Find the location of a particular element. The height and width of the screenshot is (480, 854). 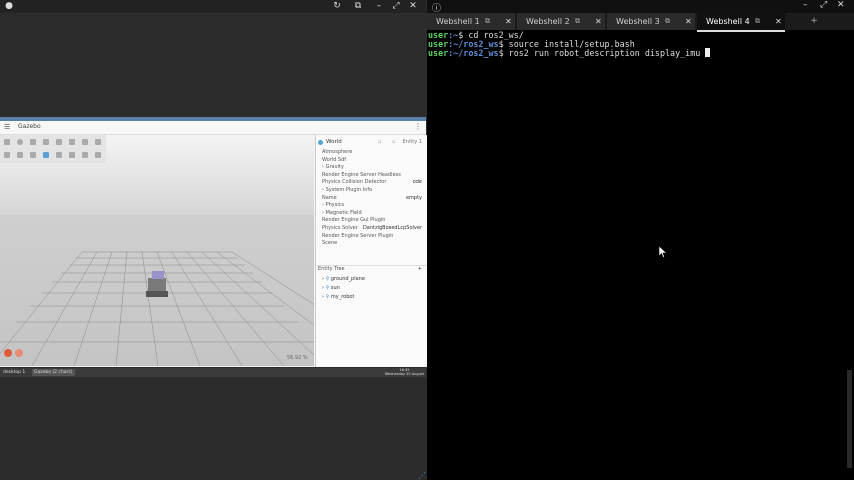

property-key: World Sdf is located at coordinates (334, 159).